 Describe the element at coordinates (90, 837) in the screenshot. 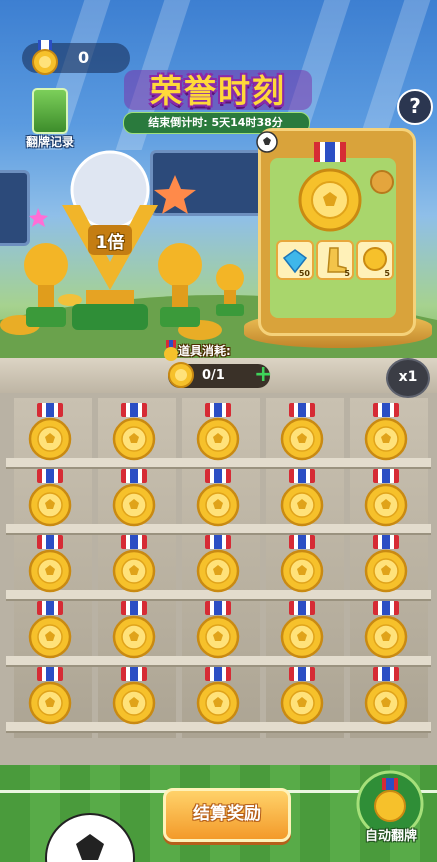

I see `soccer-ball-icon` at that location.